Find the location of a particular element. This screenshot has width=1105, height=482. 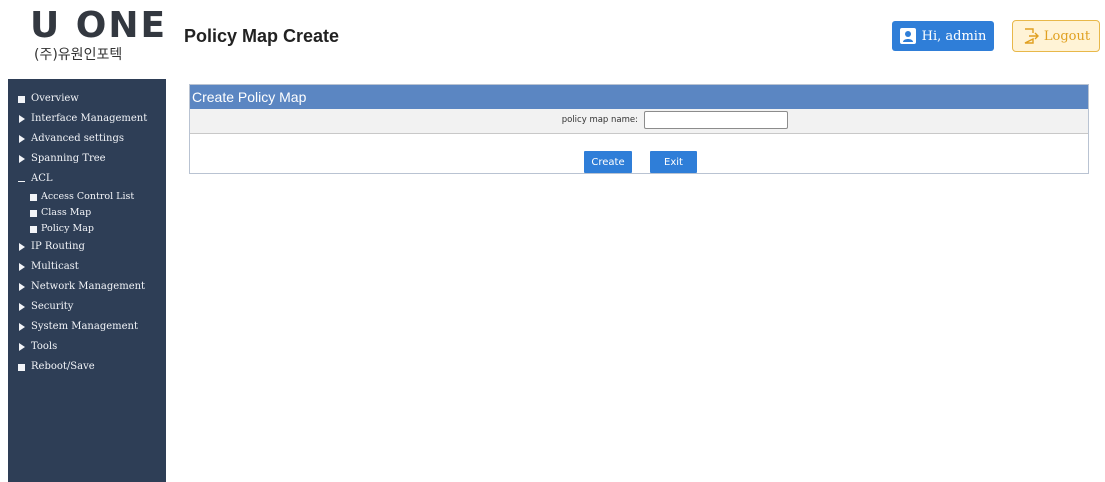

user-account-button: Hi, admin is located at coordinates (943, 36).